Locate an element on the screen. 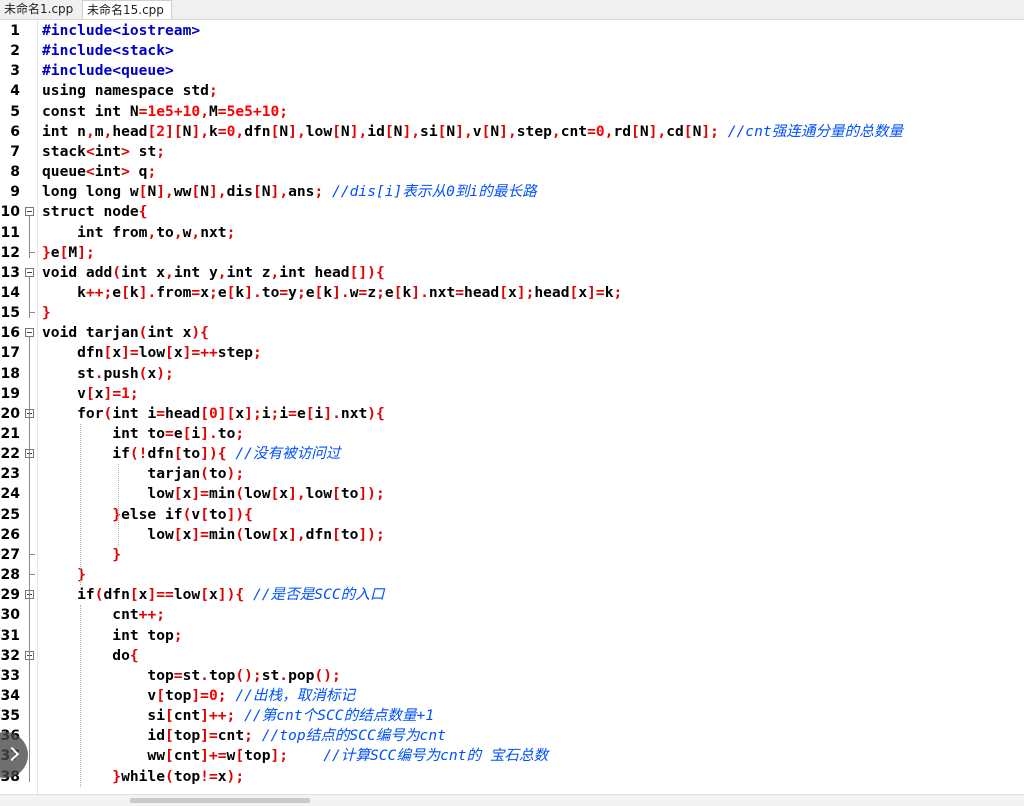 This screenshot has height=806, width=1024. code-comment: //cnt强连通分量的总数量 is located at coordinates (815, 131).